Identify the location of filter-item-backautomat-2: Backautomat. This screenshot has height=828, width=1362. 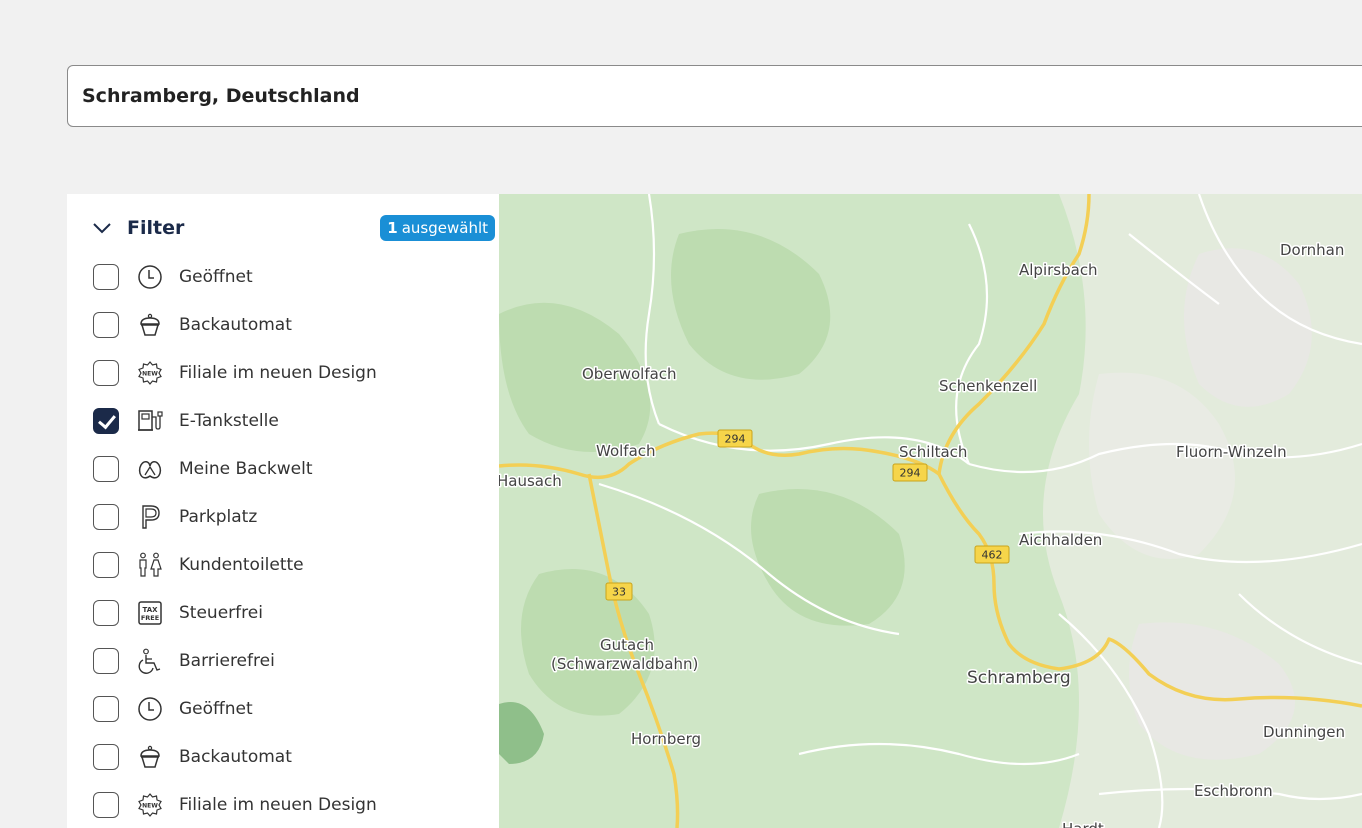
(293, 757).